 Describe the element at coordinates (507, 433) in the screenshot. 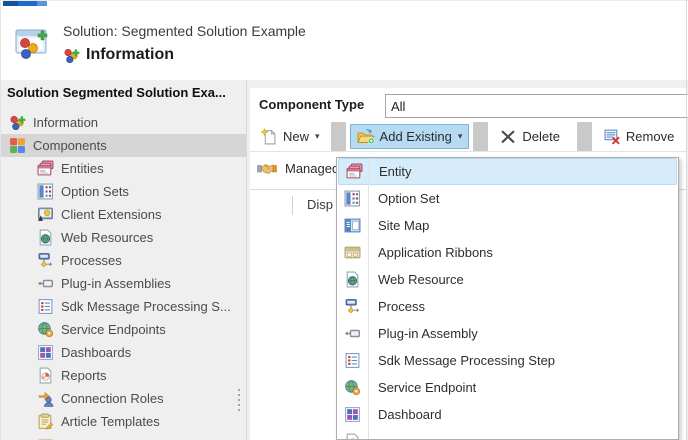

I see `menu-item` at that location.